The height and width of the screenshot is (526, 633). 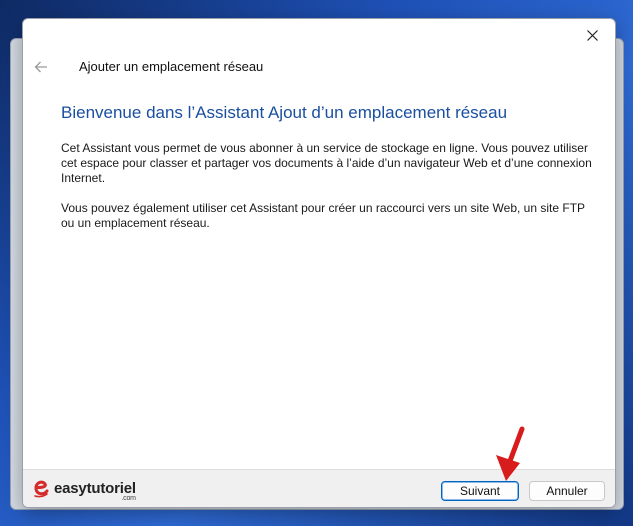 What do you see at coordinates (95, 491) in the screenshot?
I see `logo-text: easytutoriel .com` at bounding box center [95, 491].